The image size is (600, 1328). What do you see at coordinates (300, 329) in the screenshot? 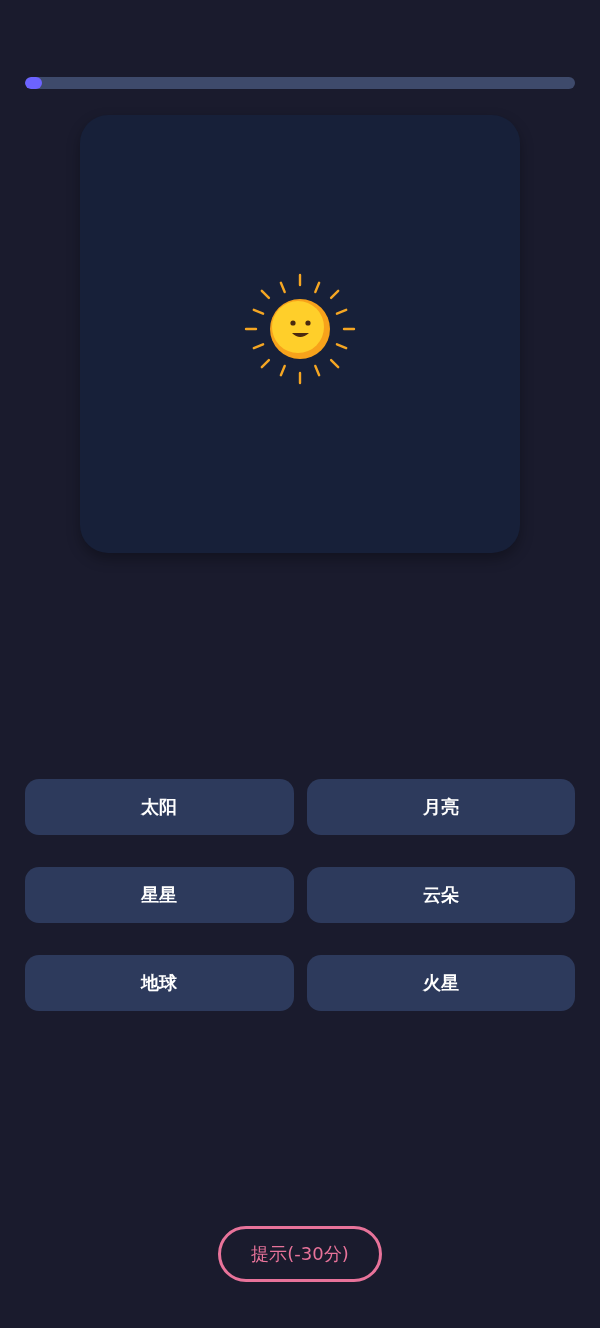
I see `sun-icon` at bounding box center [300, 329].